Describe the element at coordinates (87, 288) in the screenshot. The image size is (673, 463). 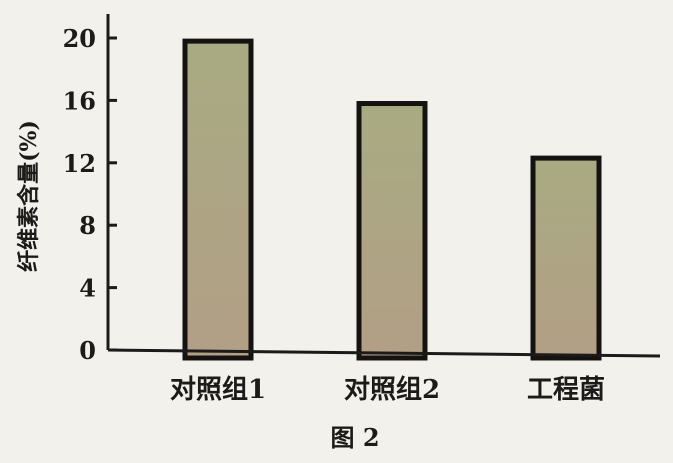
I see `y-tick-label: 4` at that location.